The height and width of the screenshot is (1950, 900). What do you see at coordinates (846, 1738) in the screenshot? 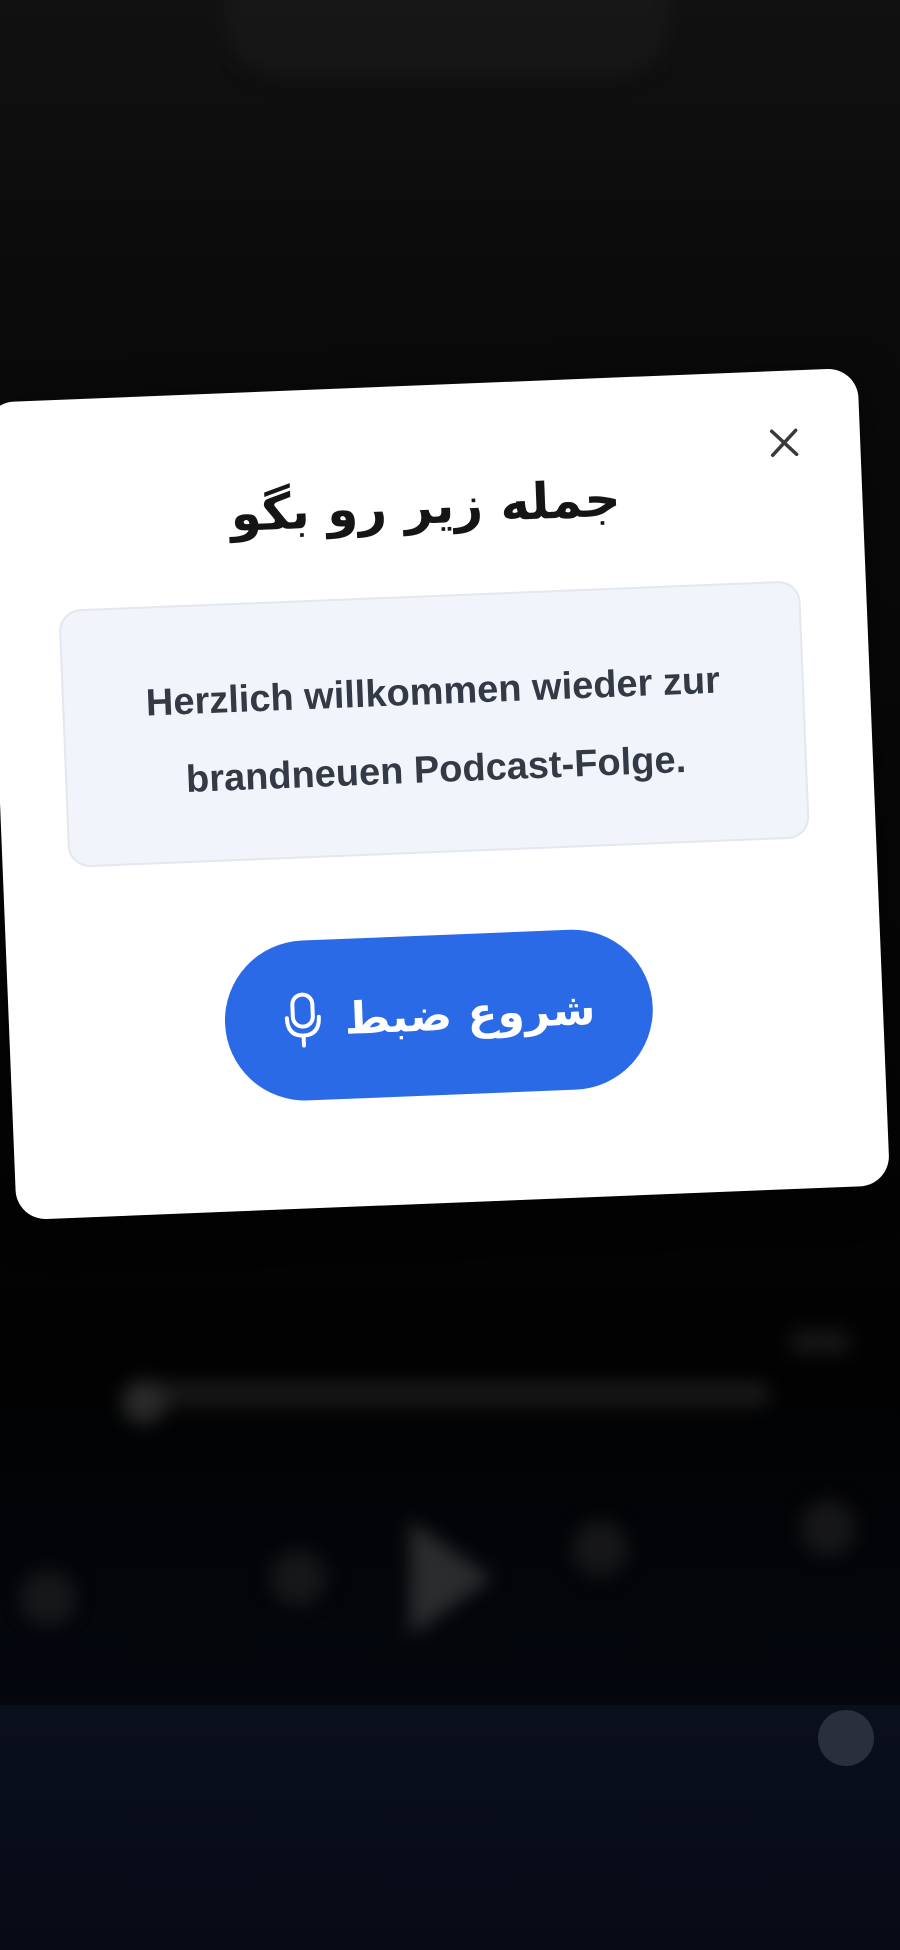
I see `bg-bottom-thumb` at bounding box center [846, 1738].